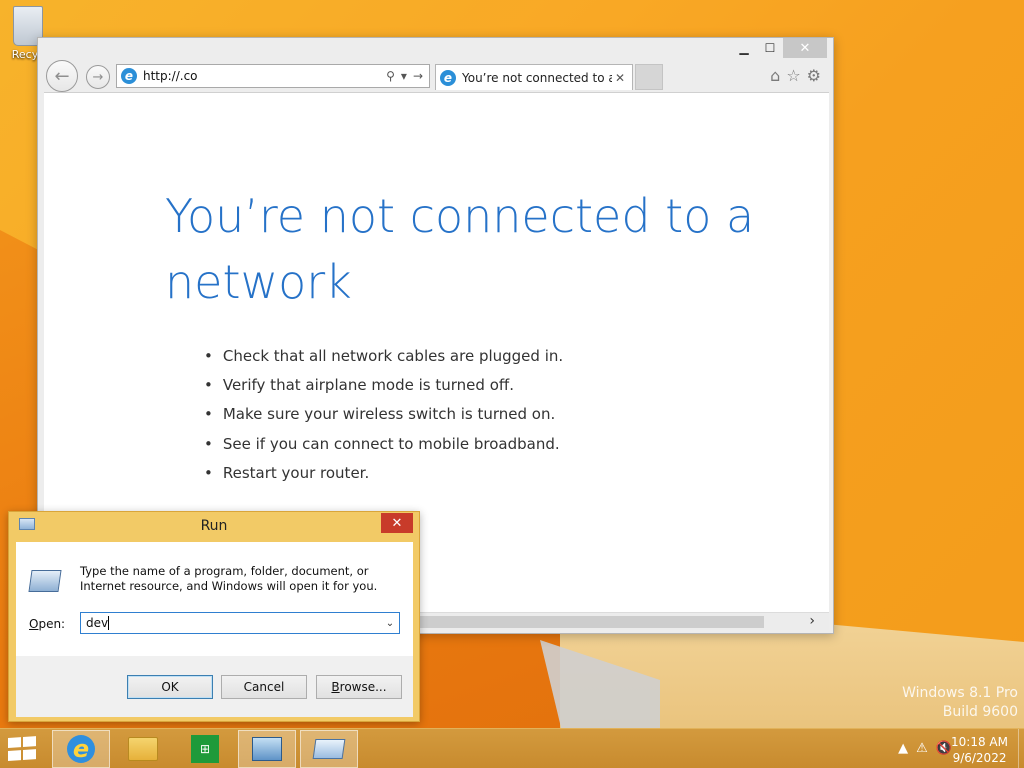 Image resolution: width=1024 pixels, height=768 pixels. Describe the element at coordinates (944, 748) in the screenshot. I see `volume-muted-icon: 🔇` at that location.